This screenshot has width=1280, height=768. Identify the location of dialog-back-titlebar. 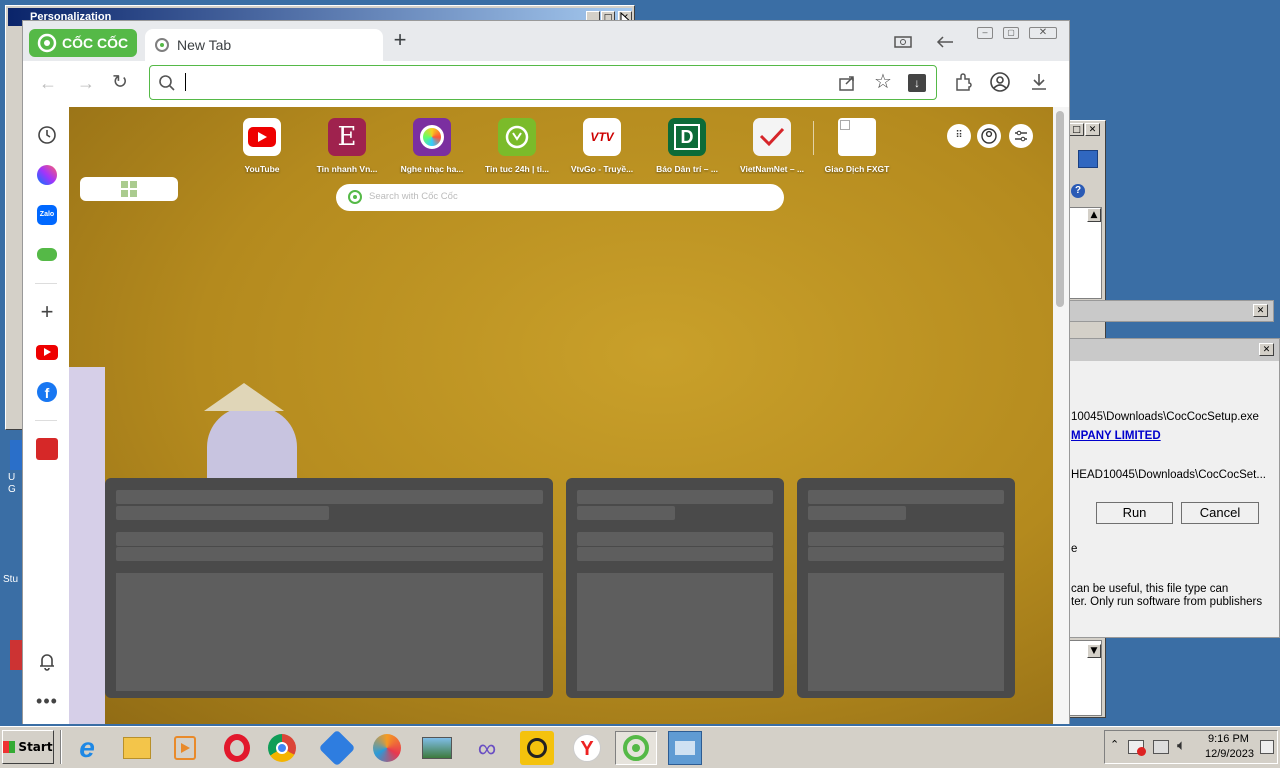
(1171, 311).